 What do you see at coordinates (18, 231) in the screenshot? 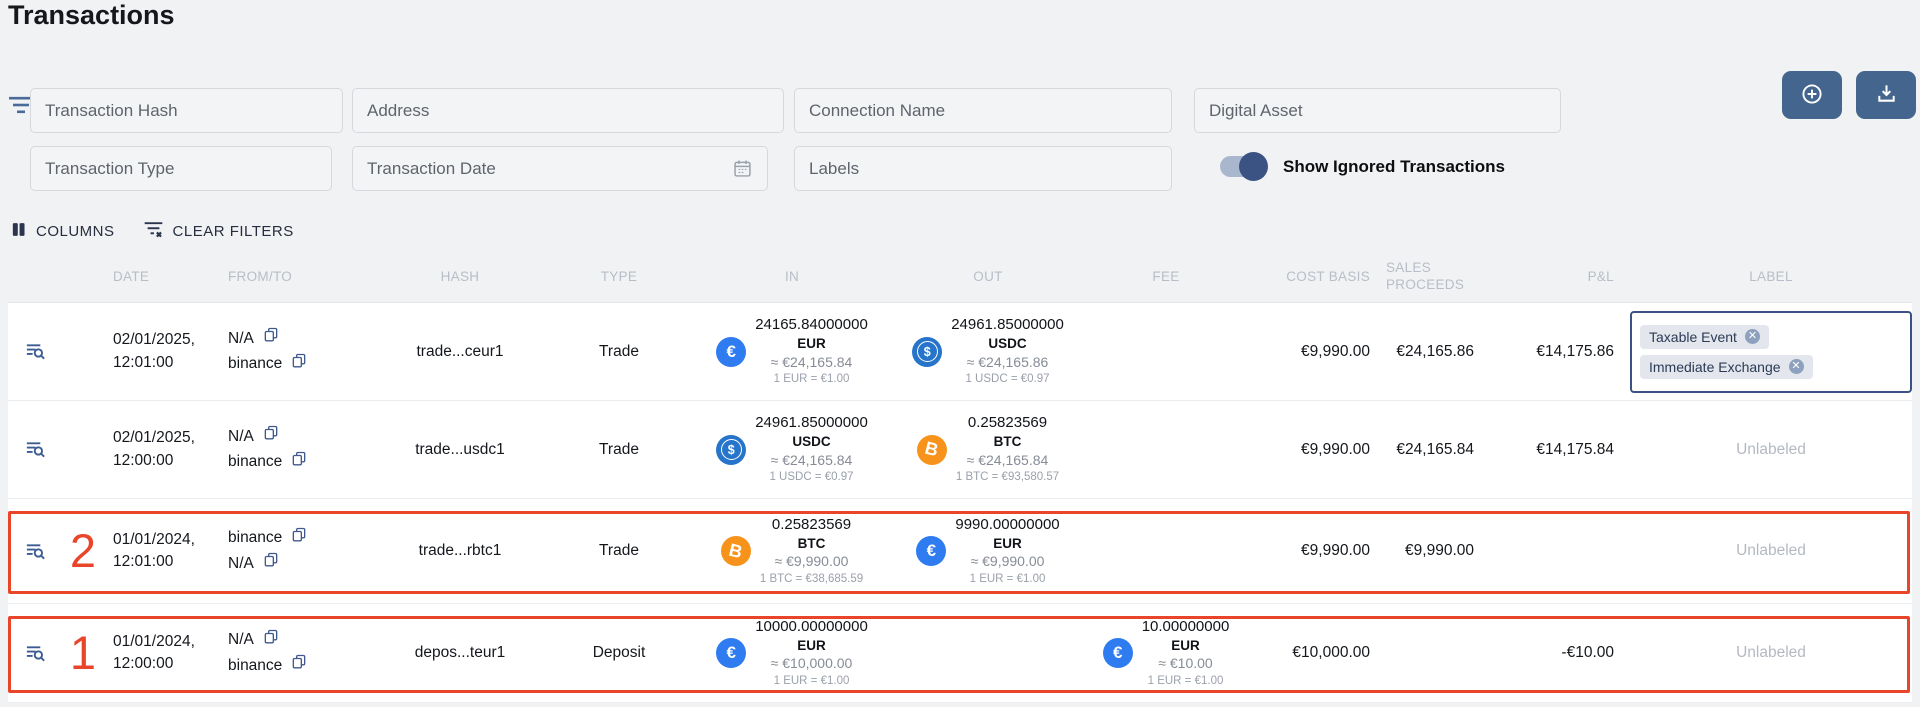
I see `columns-icon` at bounding box center [18, 231].